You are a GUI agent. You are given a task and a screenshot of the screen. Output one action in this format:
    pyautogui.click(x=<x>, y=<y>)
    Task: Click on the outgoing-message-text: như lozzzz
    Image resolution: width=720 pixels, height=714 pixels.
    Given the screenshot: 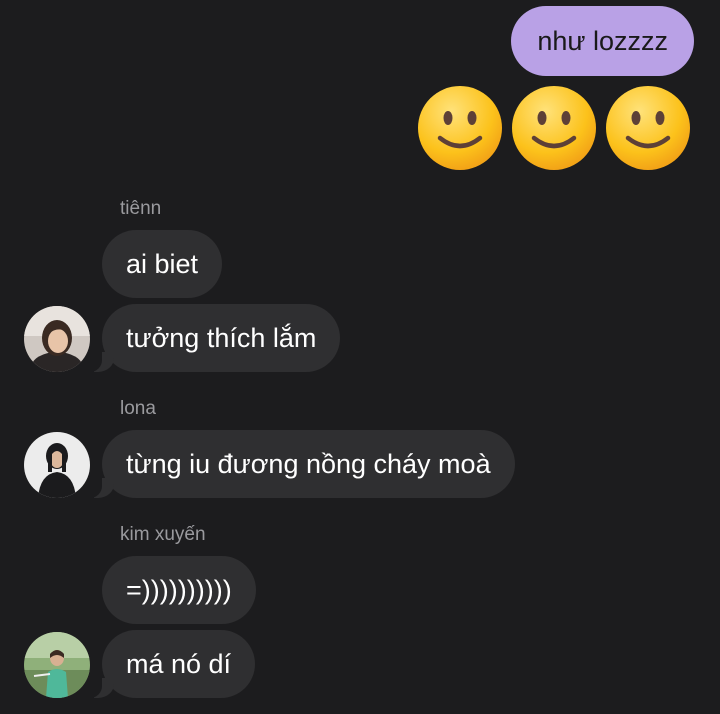 What is the action you would take?
    pyautogui.click(x=602, y=41)
    